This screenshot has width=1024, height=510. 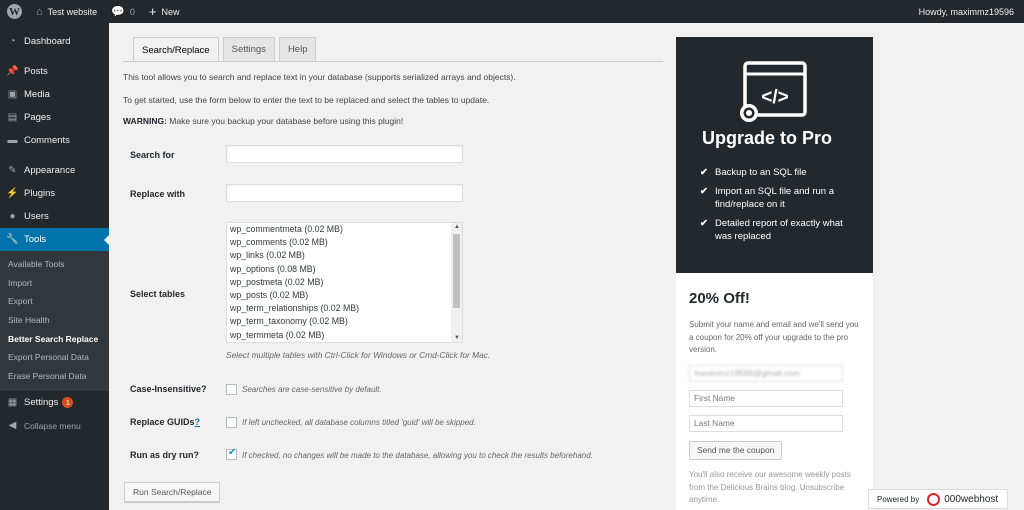 What do you see at coordinates (54, 117) in the screenshot?
I see `menu-pages: ▤ Pages` at bounding box center [54, 117].